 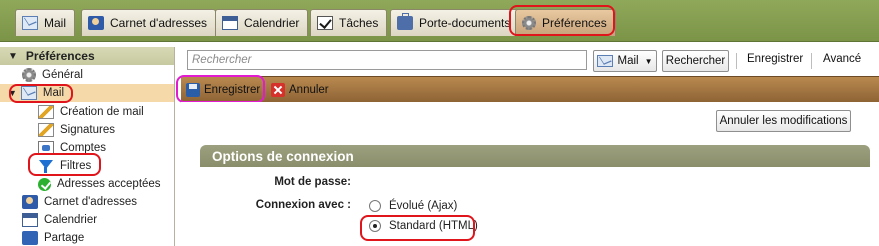 I want to click on sidebar-item-label: Calendrier, so click(x=71, y=220).